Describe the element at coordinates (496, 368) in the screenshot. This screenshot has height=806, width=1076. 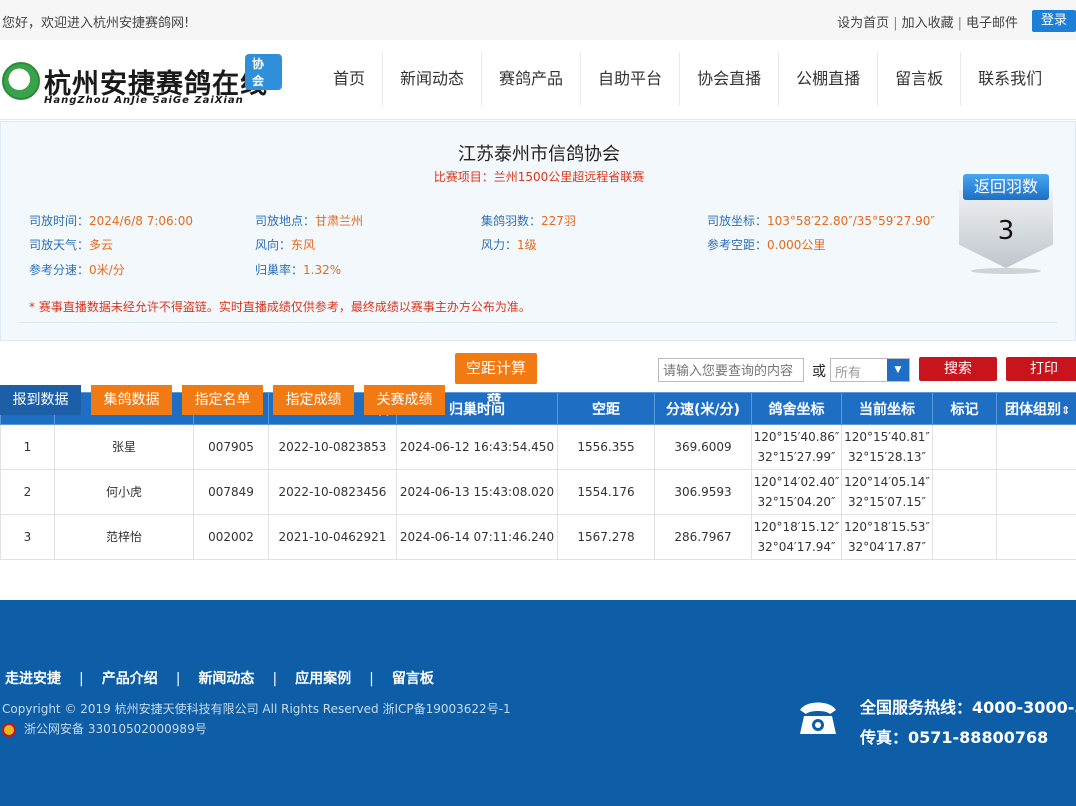
I see `distance-calculator-button: 空距计算` at that location.